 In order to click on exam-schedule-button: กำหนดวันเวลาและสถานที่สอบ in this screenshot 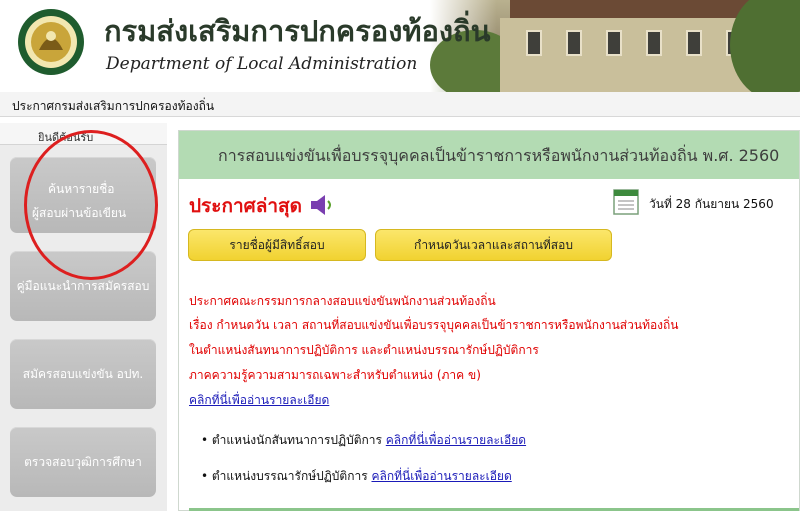, I will do `click(493, 245)`.